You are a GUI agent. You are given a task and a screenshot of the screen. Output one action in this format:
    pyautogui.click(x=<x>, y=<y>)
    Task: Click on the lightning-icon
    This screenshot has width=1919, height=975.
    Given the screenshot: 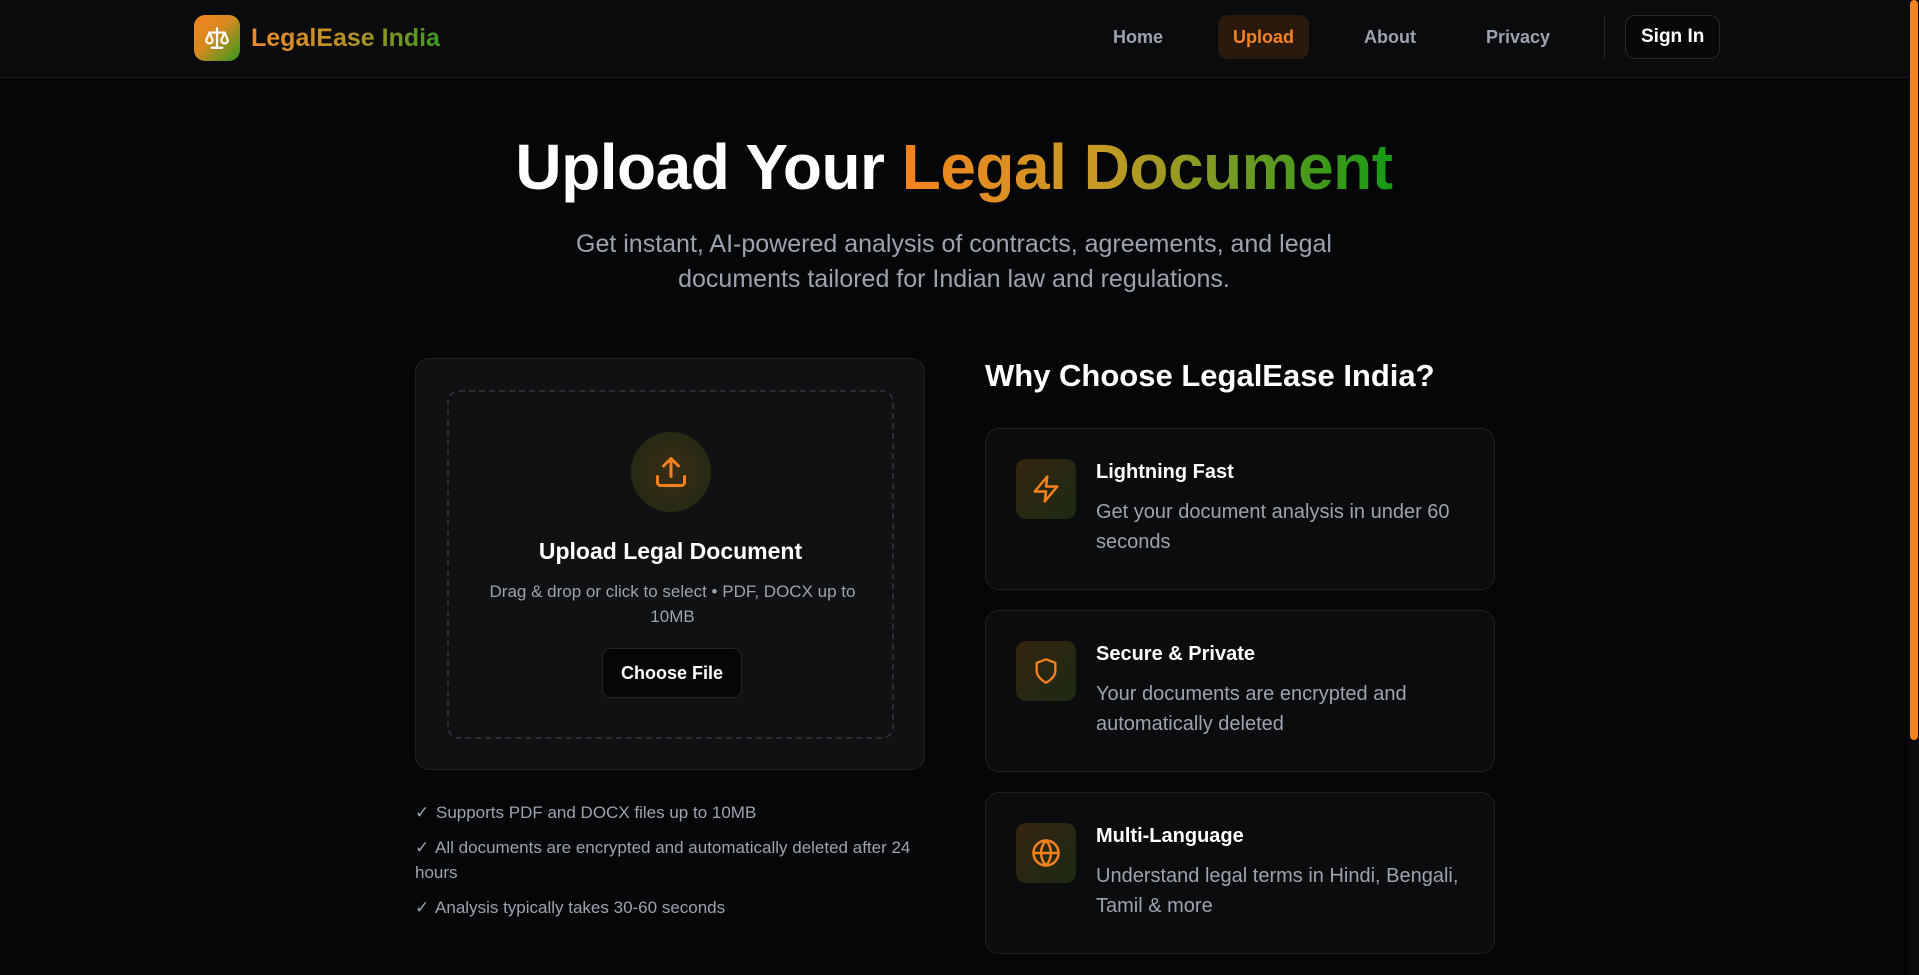 What is the action you would take?
    pyautogui.click(x=1046, y=489)
    